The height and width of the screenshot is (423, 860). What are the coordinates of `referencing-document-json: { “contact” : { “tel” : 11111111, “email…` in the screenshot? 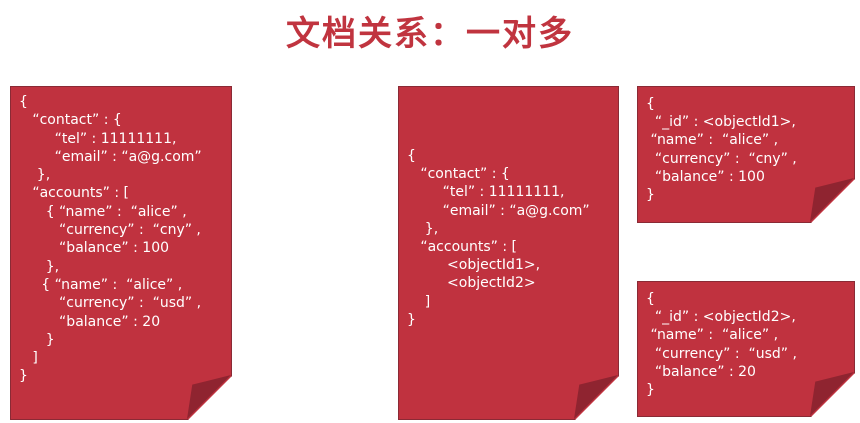 It's located at (498, 238).